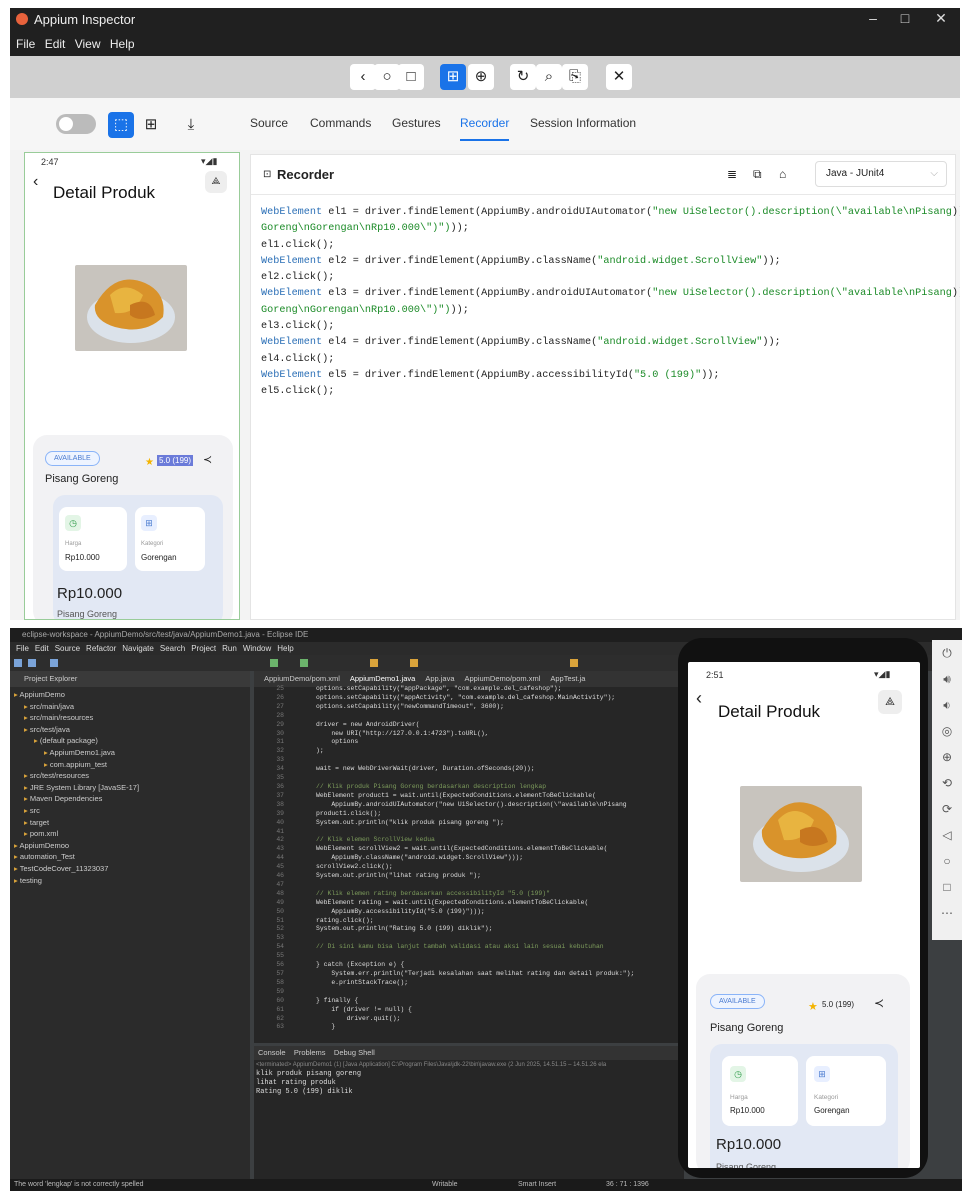 This screenshot has width=962, height=1191. Describe the element at coordinates (485, 128) in the screenshot. I see `tab-recorder: Recorder` at that location.